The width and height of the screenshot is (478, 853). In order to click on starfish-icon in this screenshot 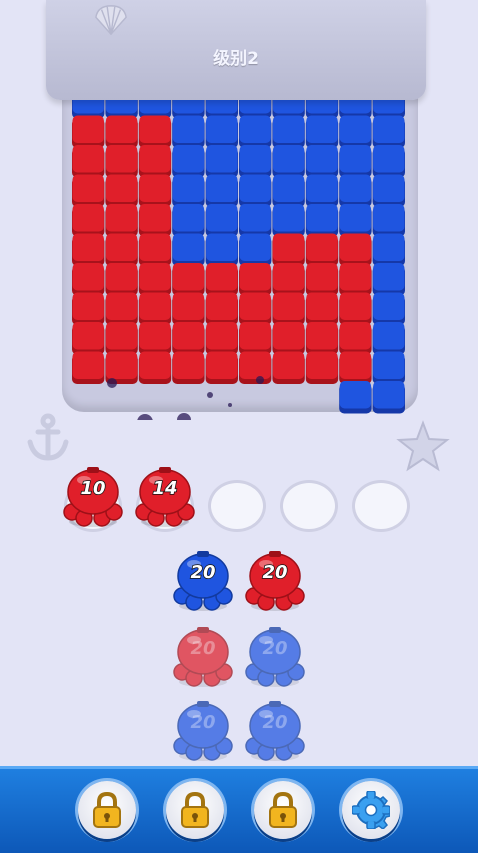, I will do `click(423, 446)`.